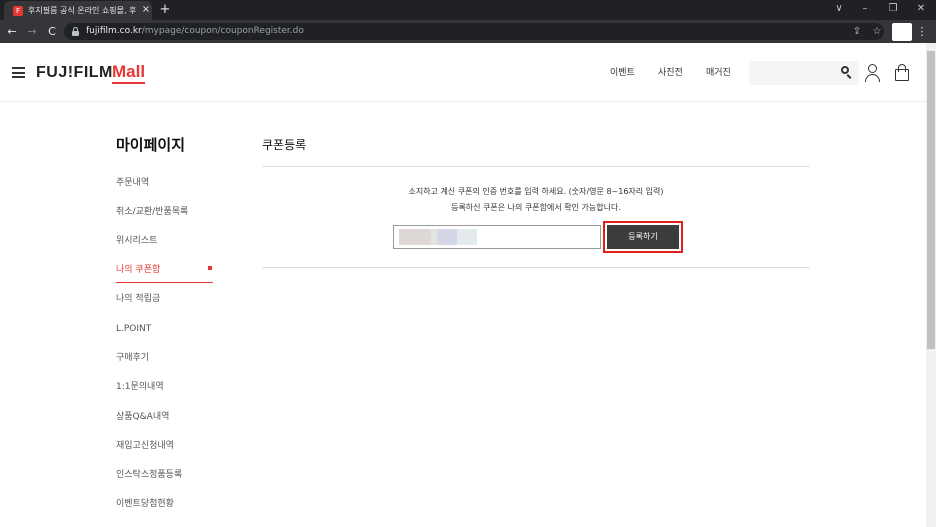  Describe the element at coordinates (670, 73) in the screenshot. I see `nav-photo-exhibition: 사진전` at that location.